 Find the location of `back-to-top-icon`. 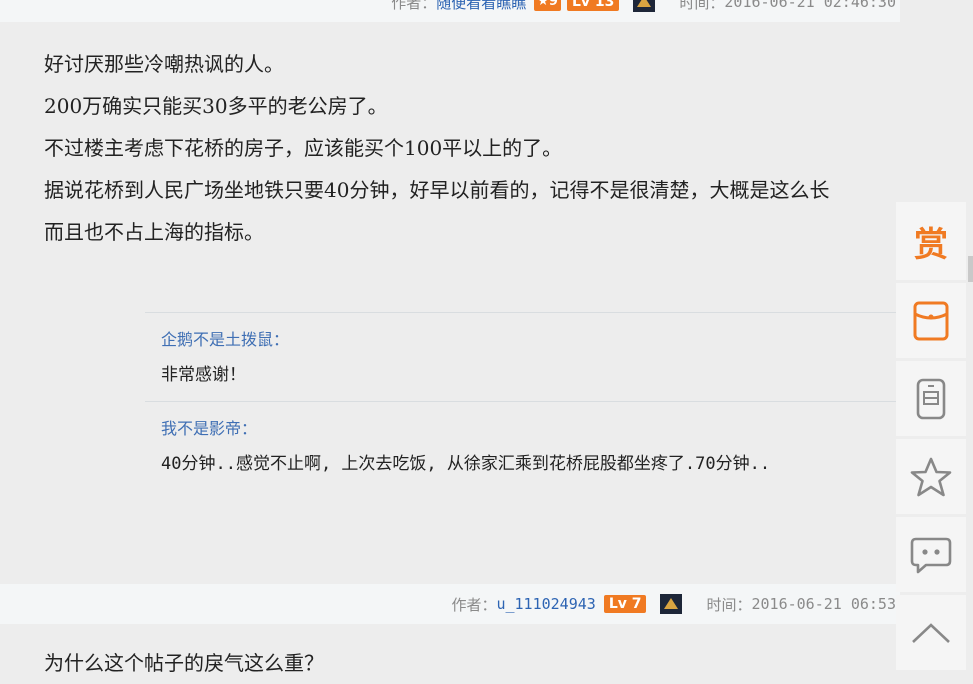

back-to-top-icon is located at coordinates (931, 632).